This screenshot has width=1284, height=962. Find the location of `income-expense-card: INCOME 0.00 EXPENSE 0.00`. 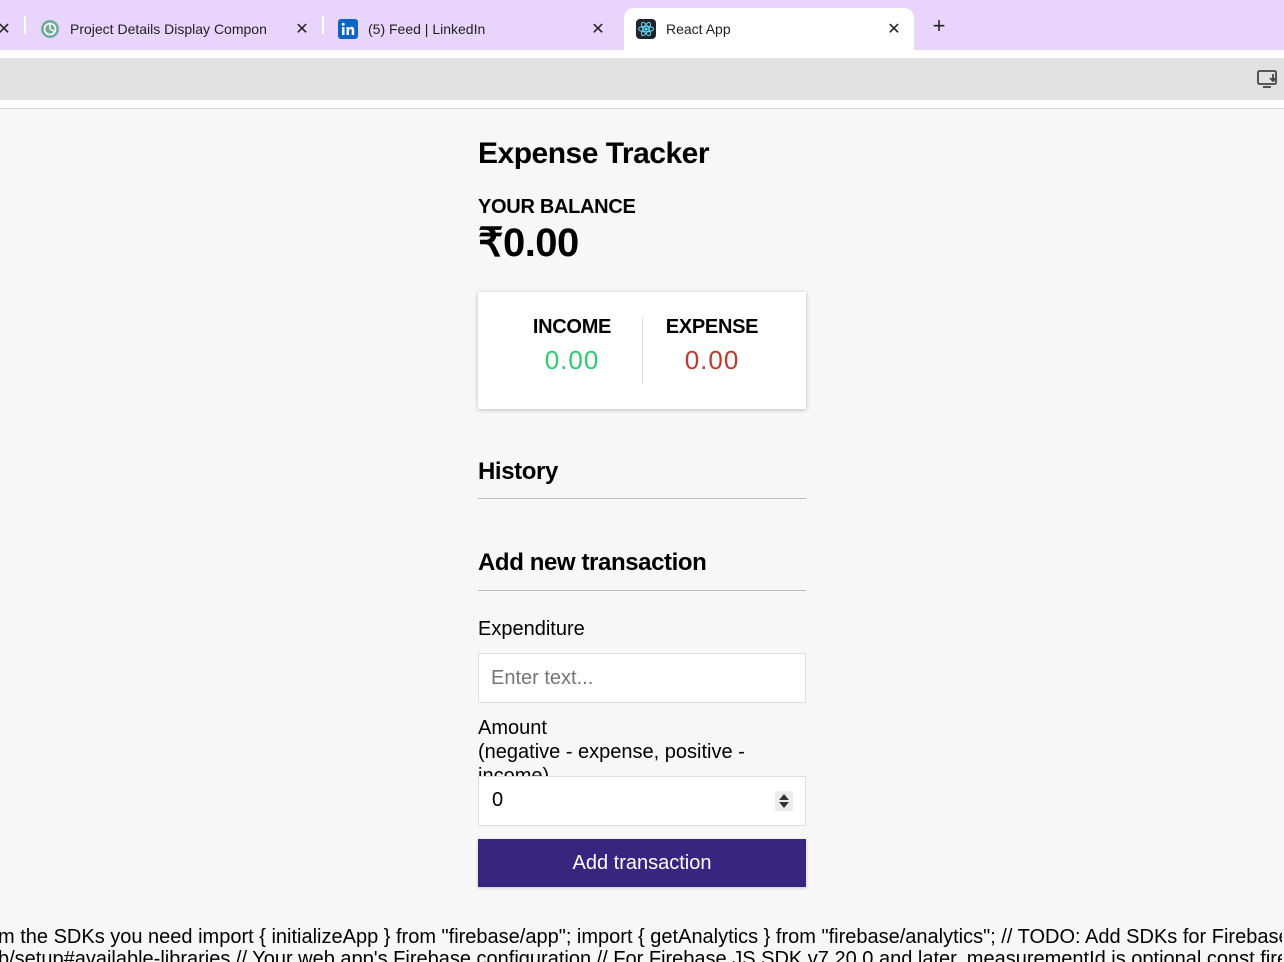

income-expense-card: INCOME 0.00 EXPENSE 0.00 is located at coordinates (642, 350).